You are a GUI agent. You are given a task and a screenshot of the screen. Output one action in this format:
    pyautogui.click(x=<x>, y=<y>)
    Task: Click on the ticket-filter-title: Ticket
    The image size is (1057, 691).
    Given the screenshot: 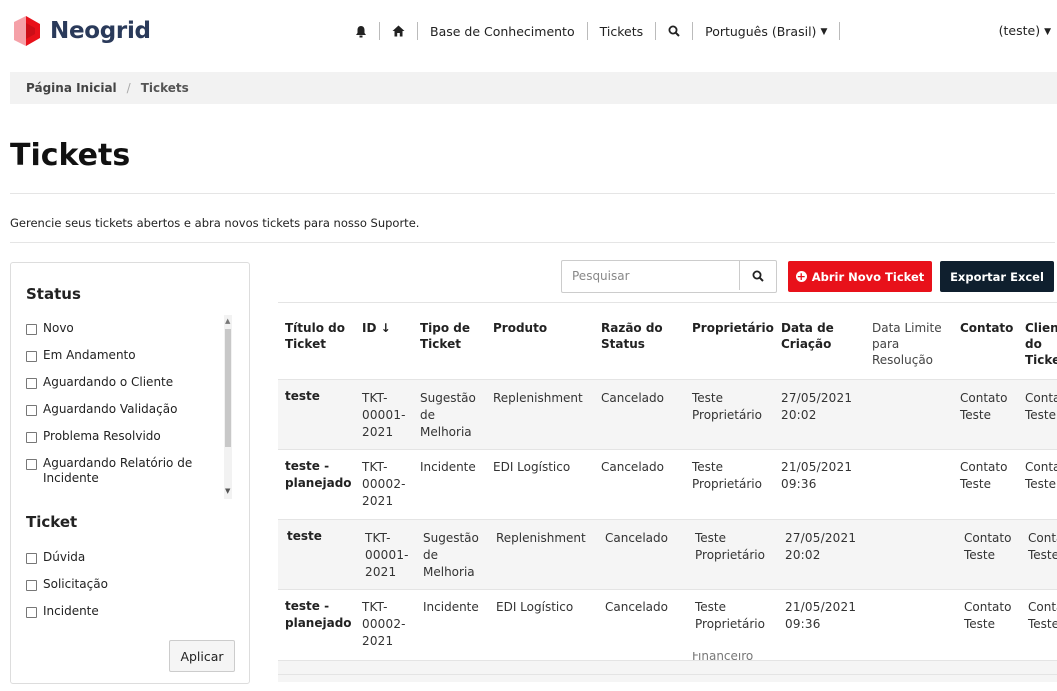 What is the action you would take?
    pyautogui.click(x=52, y=522)
    